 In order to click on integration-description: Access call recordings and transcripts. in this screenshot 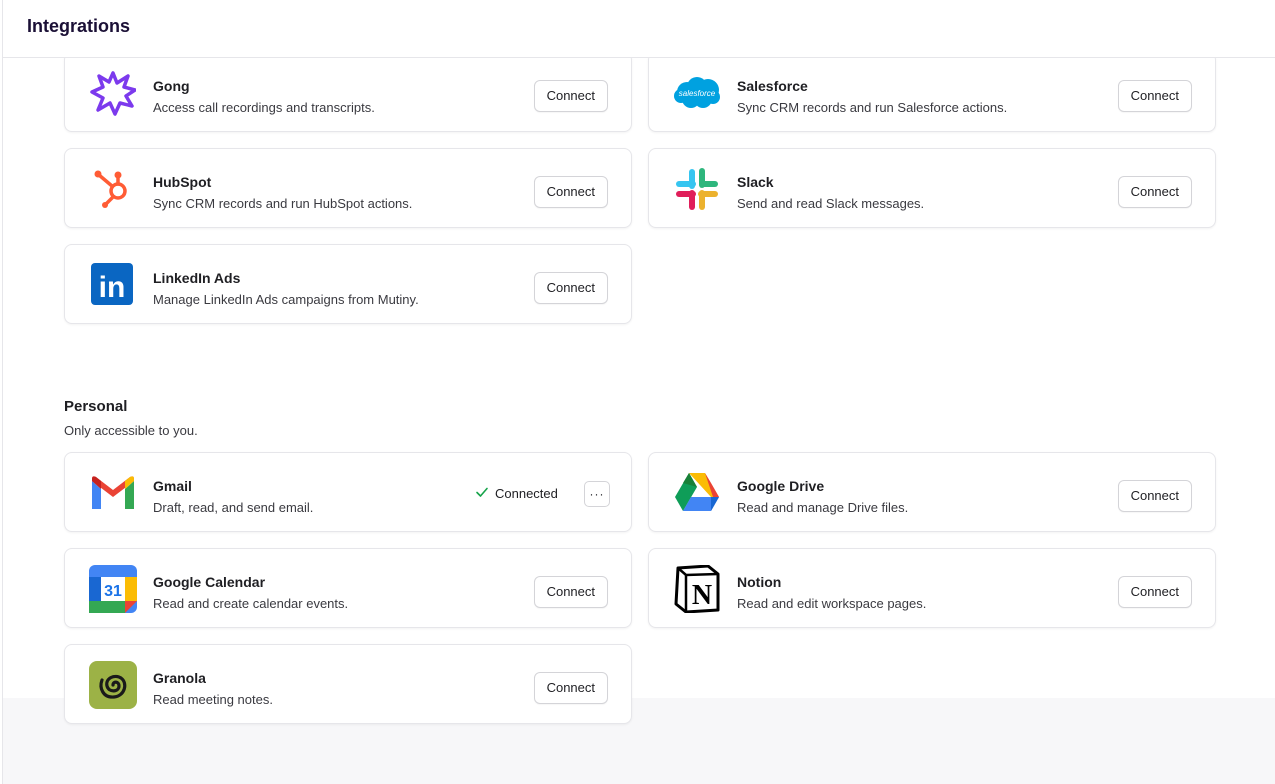, I will do `click(264, 107)`.